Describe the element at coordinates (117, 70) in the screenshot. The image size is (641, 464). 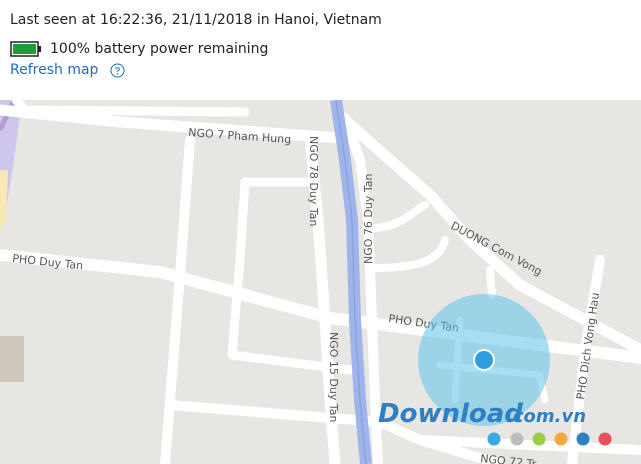
I see `question-circle-icon` at that location.